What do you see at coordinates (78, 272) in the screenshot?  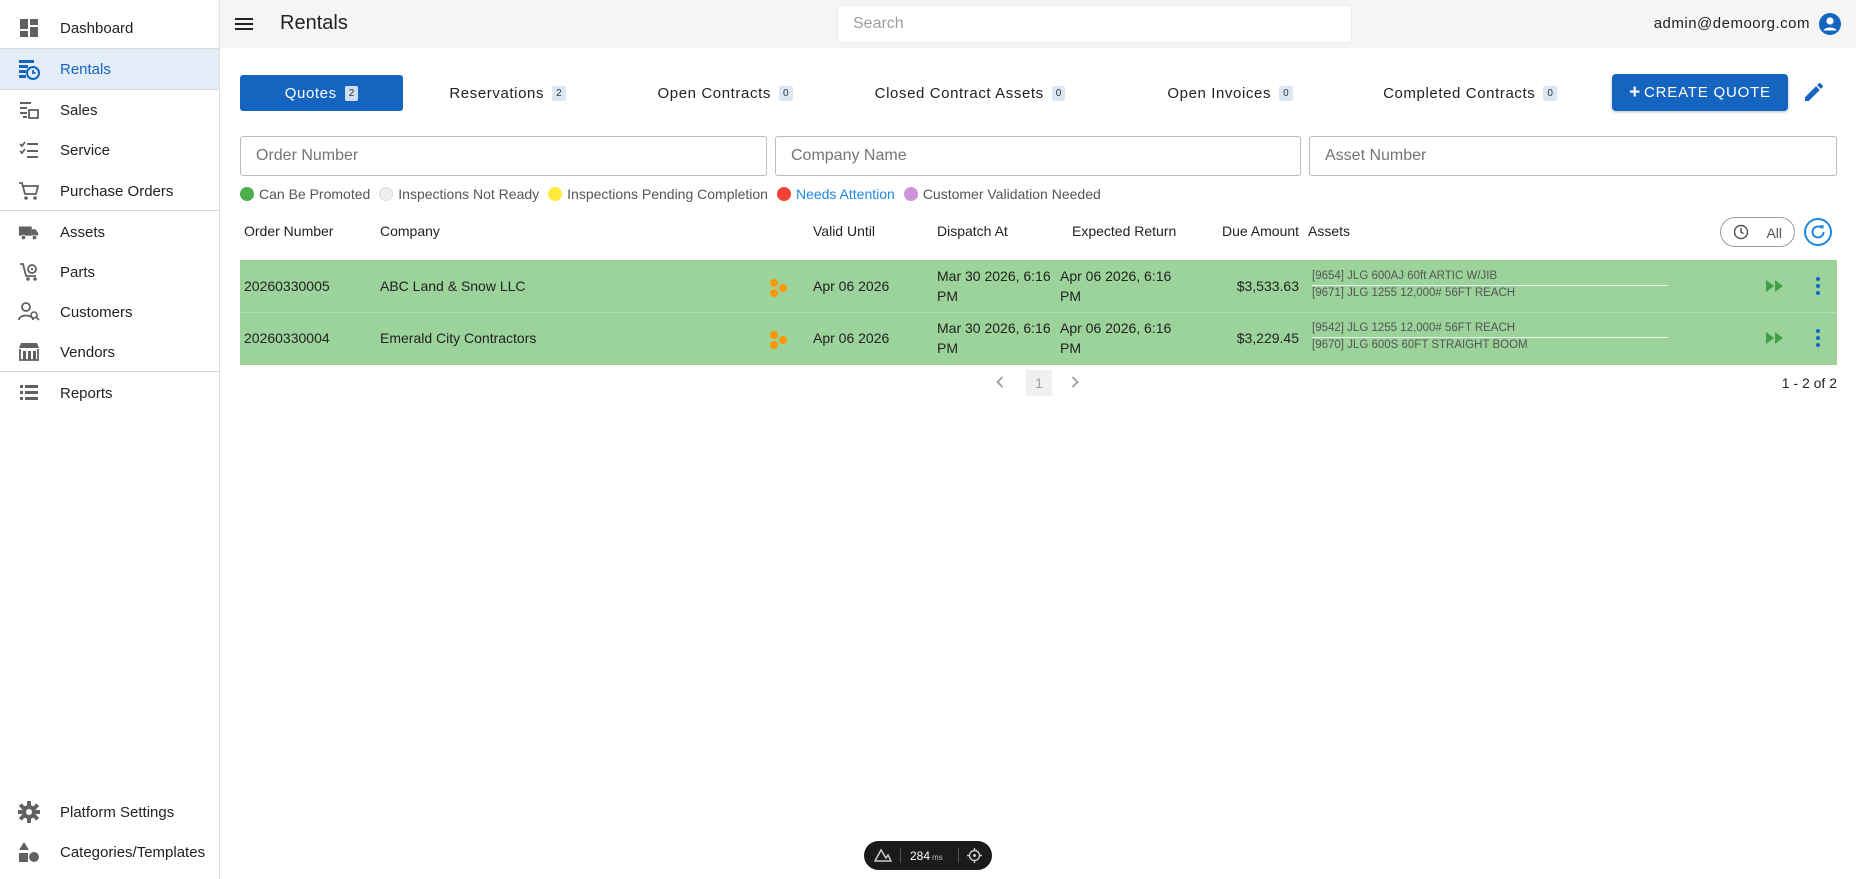 I see `sidebar-item-label: Parts` at bounding box center [78, 272].